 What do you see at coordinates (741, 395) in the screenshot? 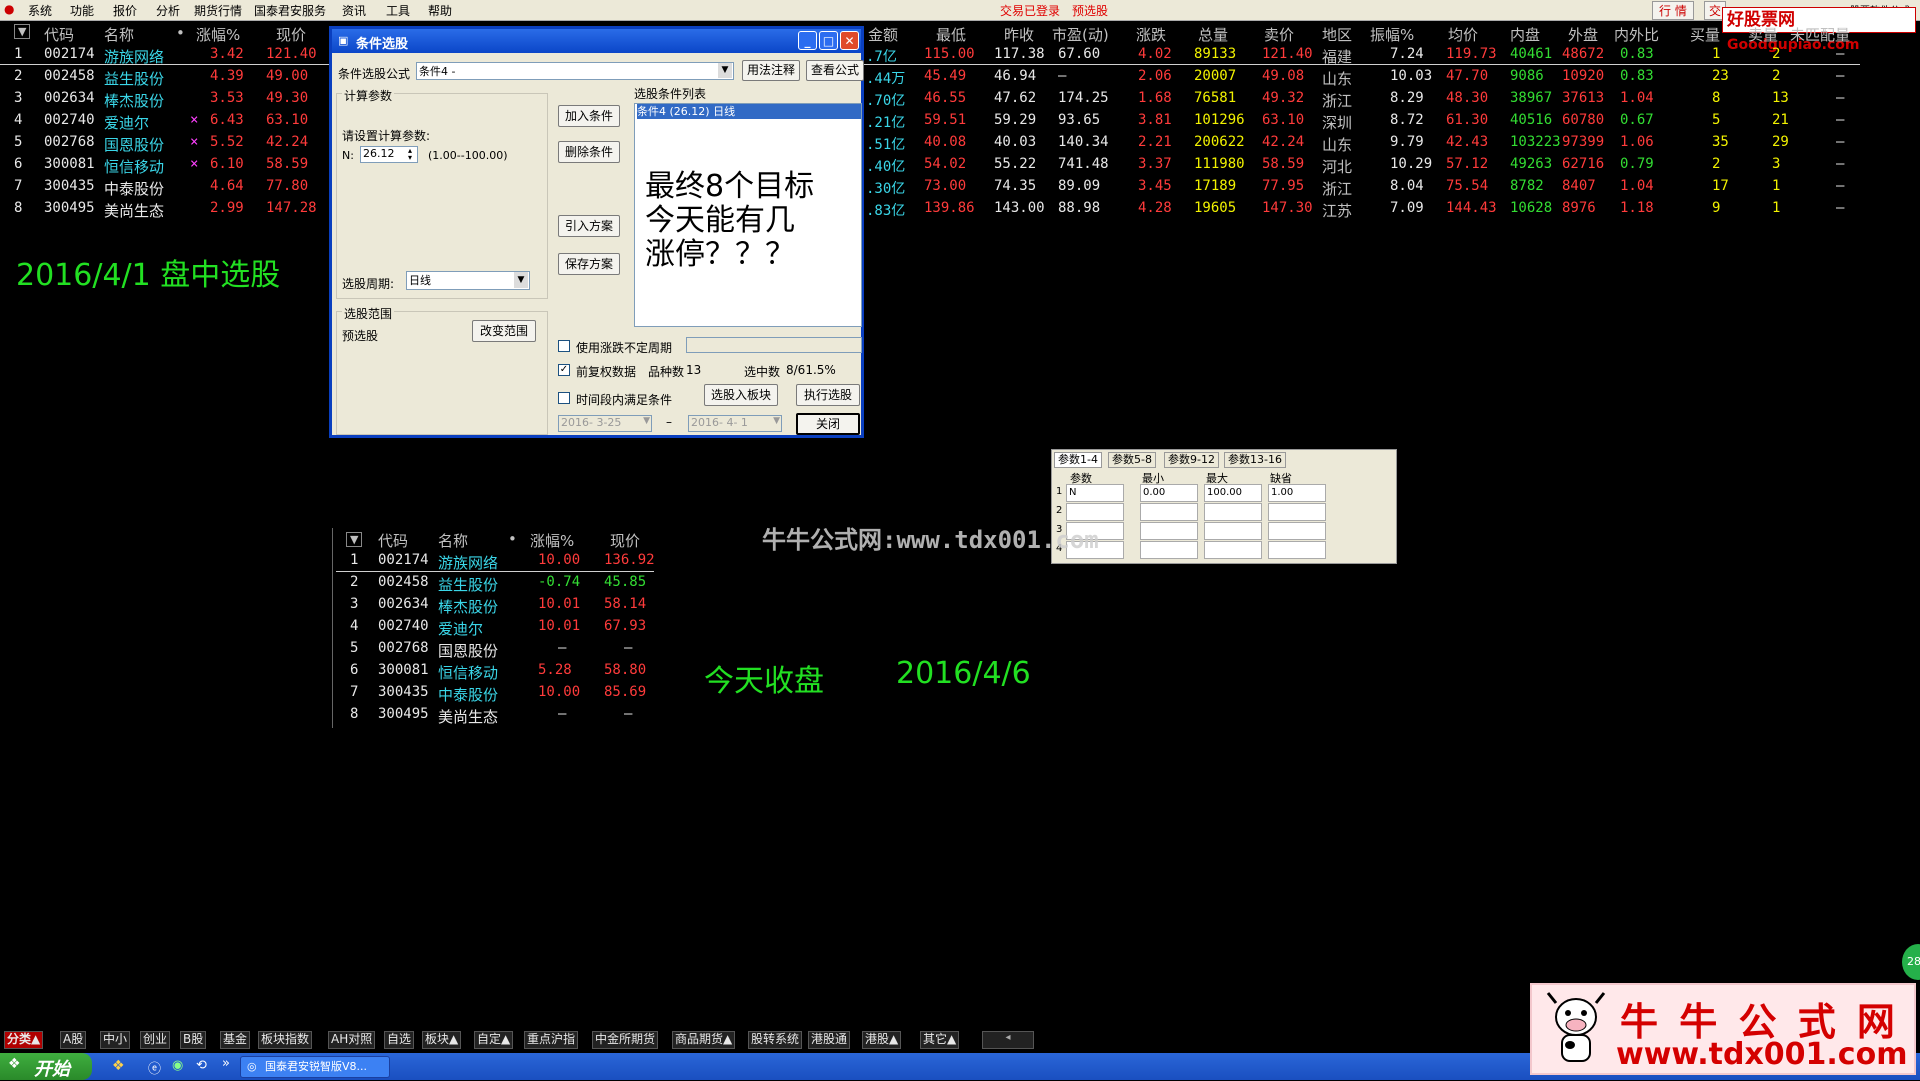
I see `add-to-block-button: 选股入板块` at bounding box center [741, 395].